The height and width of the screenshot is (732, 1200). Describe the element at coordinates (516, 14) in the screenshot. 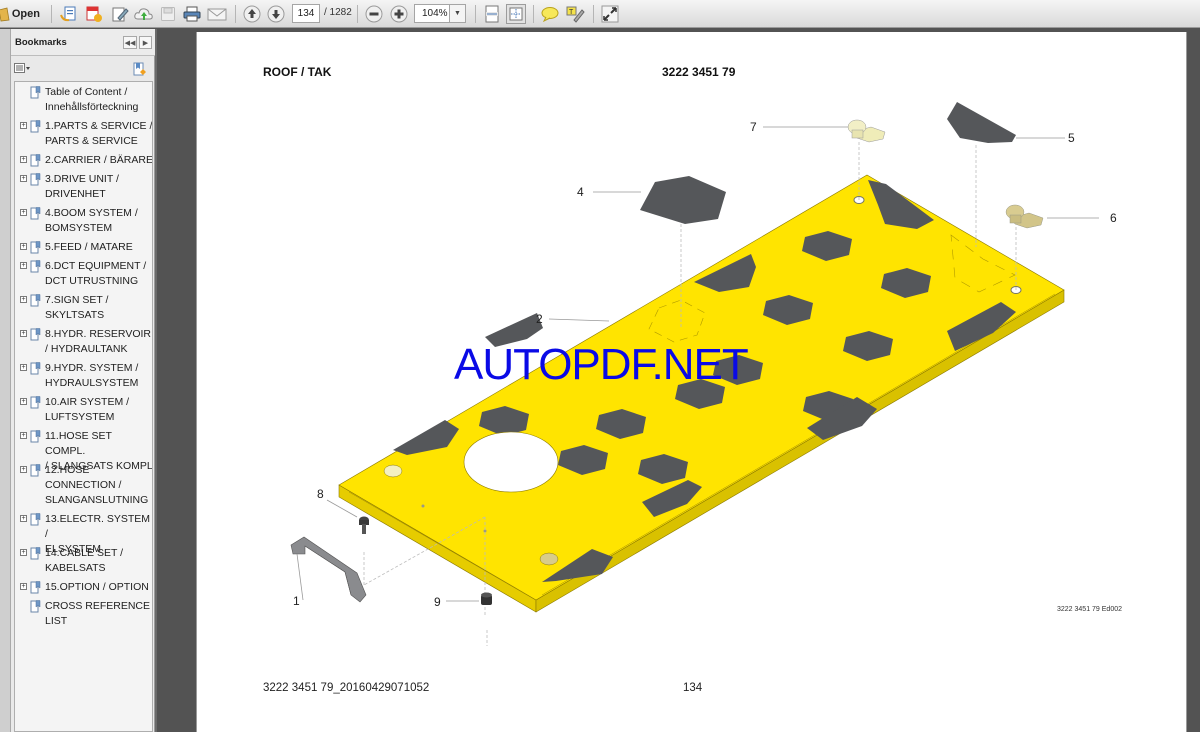

I see `fit-page-icon` at that location.